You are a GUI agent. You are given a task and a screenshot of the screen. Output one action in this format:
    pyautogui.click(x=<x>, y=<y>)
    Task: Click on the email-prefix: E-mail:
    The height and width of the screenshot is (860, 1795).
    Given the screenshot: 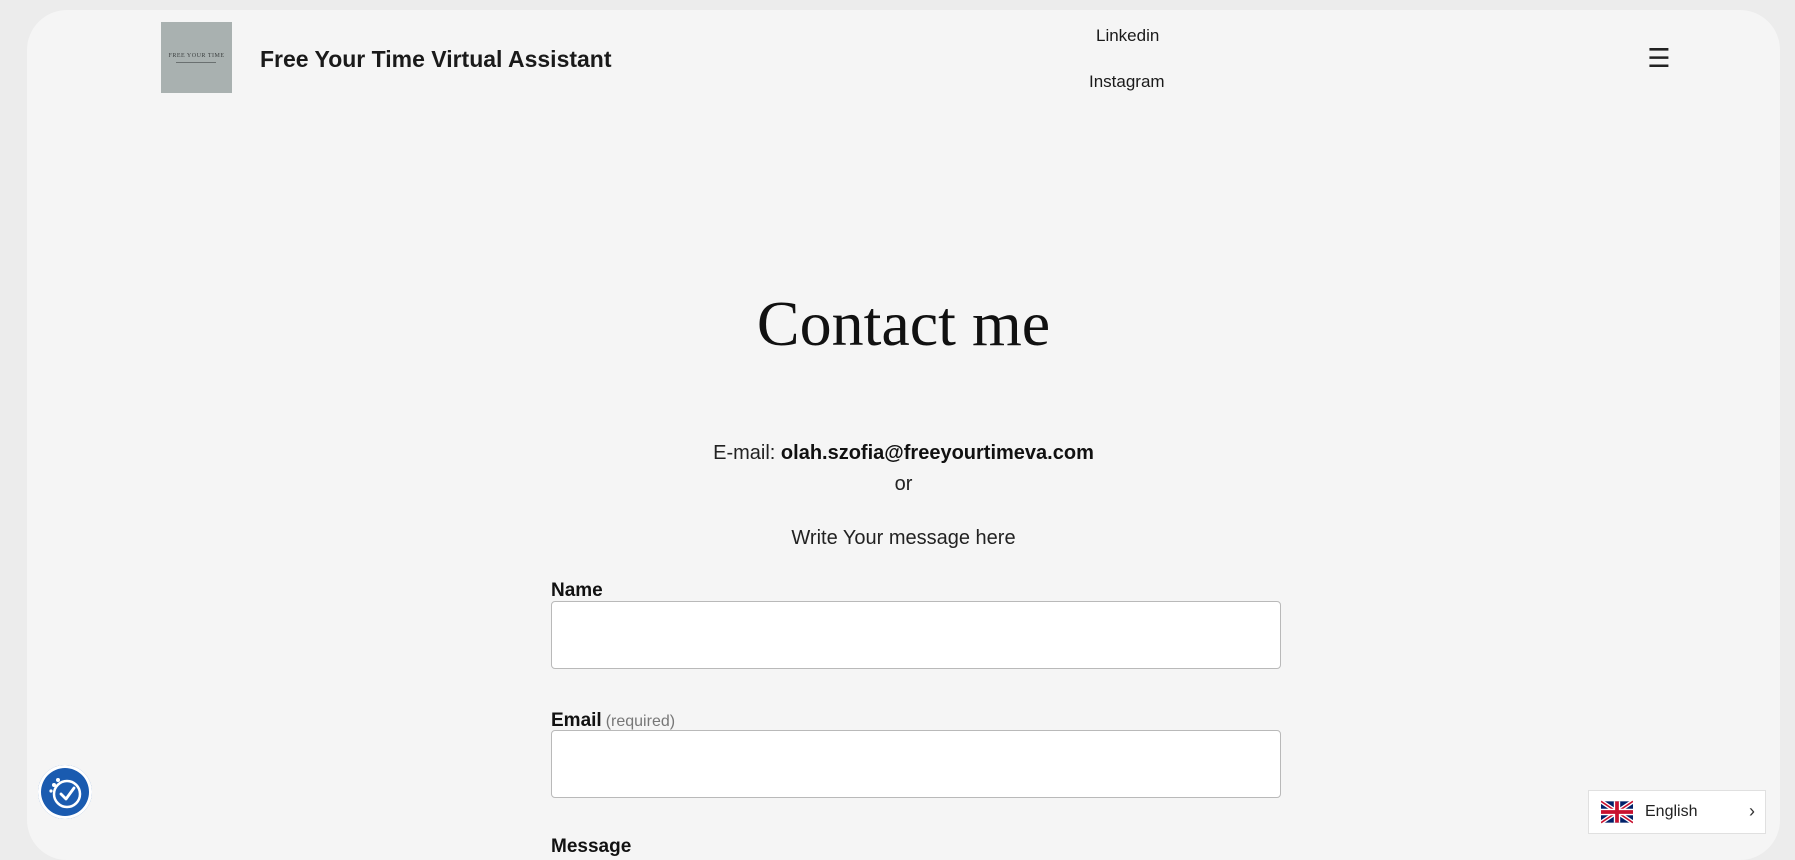 What is the action you would take?
    pyautogui.click(x=744, y=453)
    